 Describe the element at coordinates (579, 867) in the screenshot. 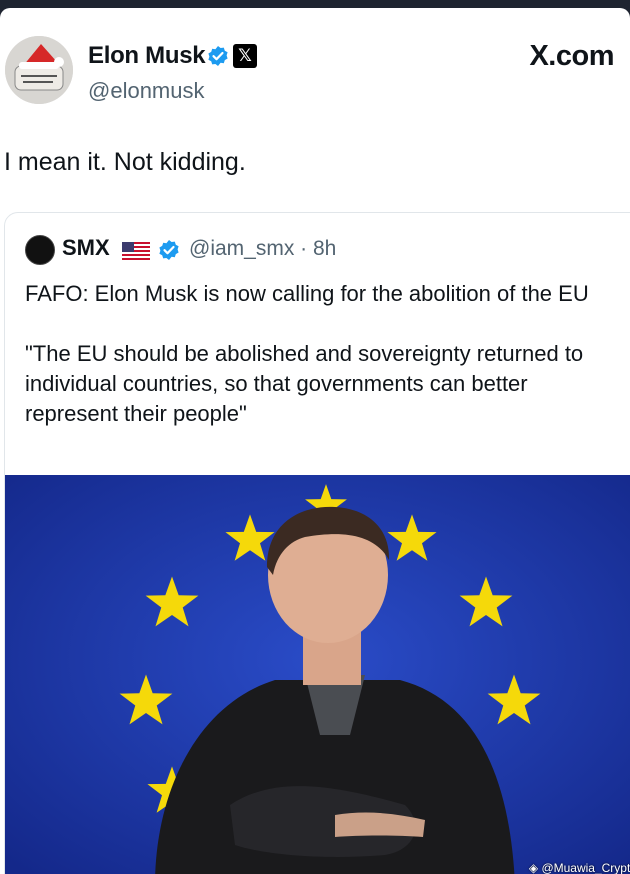

I see `watermark-label: ◈ @Muawia_Crypto` at that location.